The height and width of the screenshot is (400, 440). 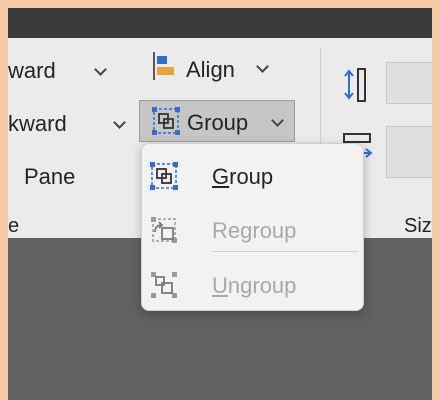 I want to click on selection-pane-label: Pane, so click(x=50, y=176).